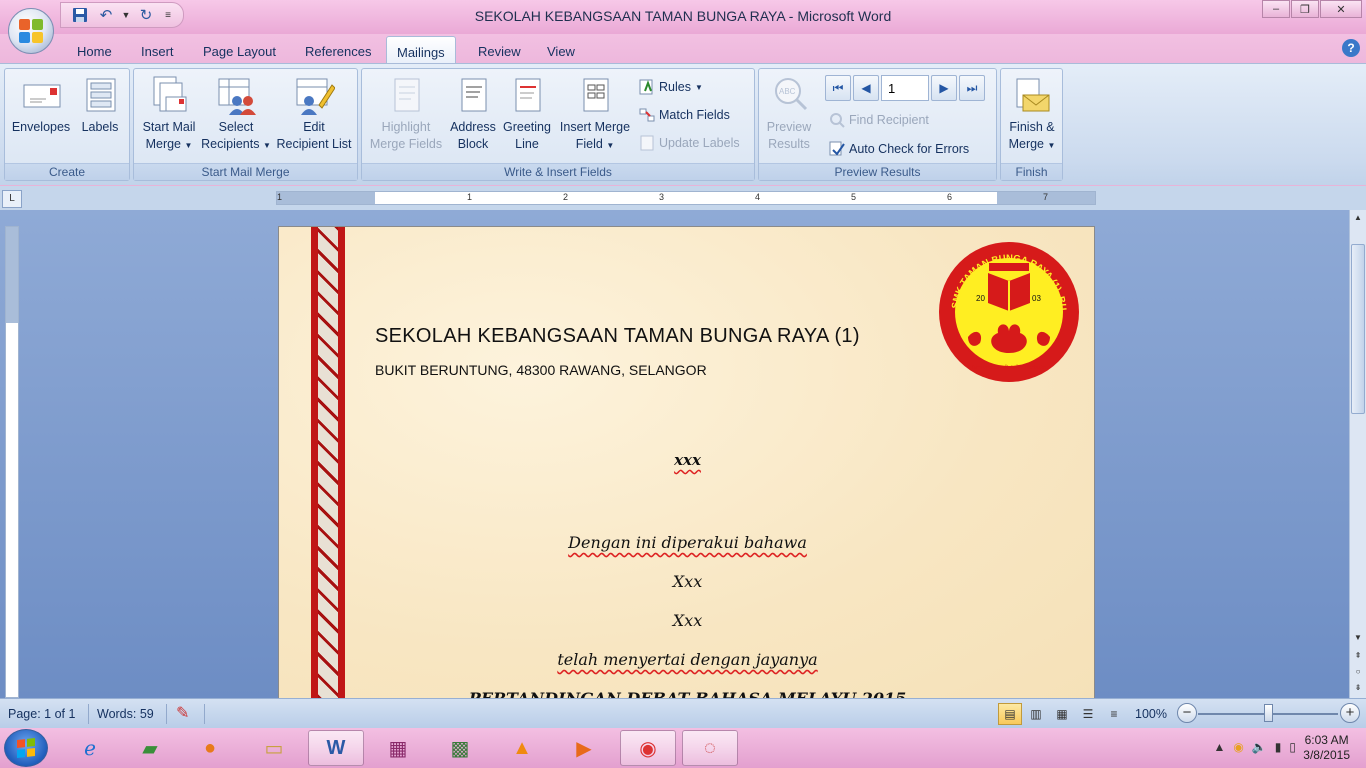 This screenshot has width=1366, height=768. What do you see at coordinates (236, 114) in the screenshot?
I see `select-recipients-button: Select Recipients ▼` at bounding box center [236, 114].